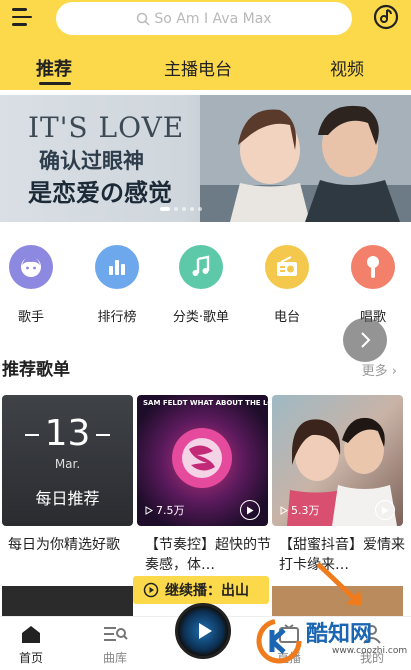 This screenshot has width=411, height=670. I want to click on radio-icon, so click(287, 267).